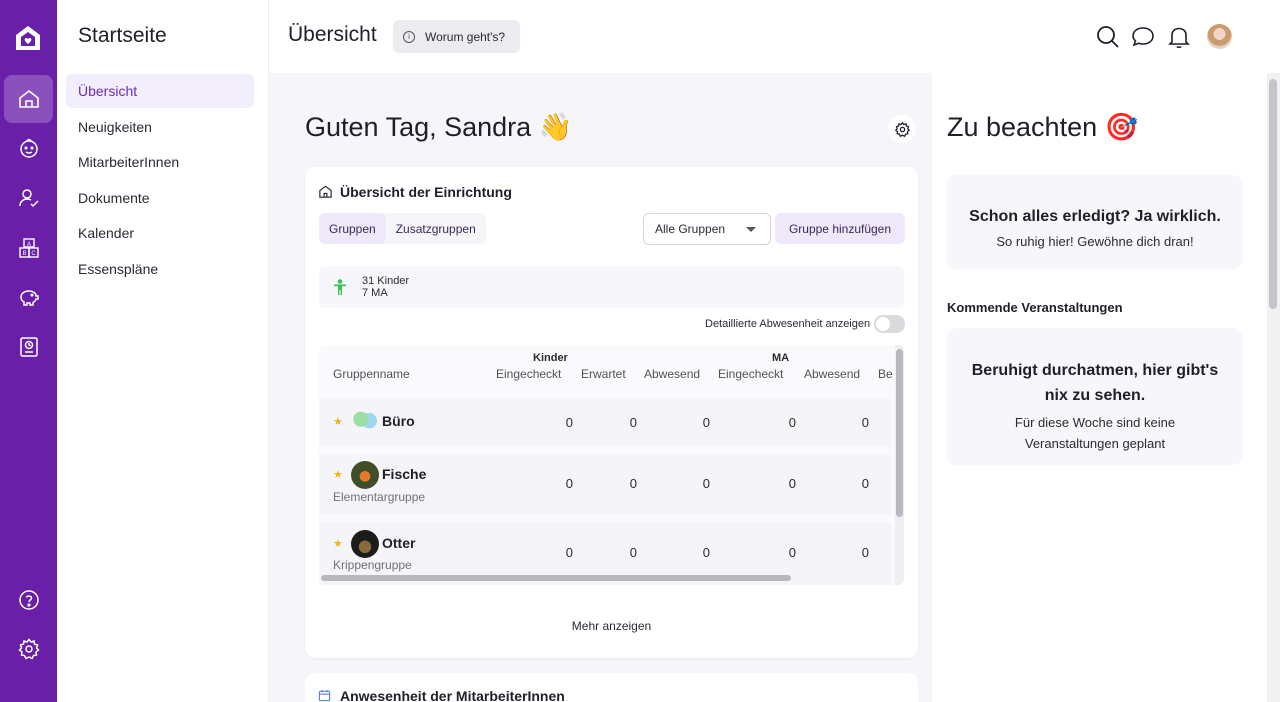 Image resolution: width=1280 pixels, height=702 pixels. What do you see at coordinates (160, 233) in the screenshot?
I see `nav-item-kalender: Kalender` at bounding box center [160, 233].